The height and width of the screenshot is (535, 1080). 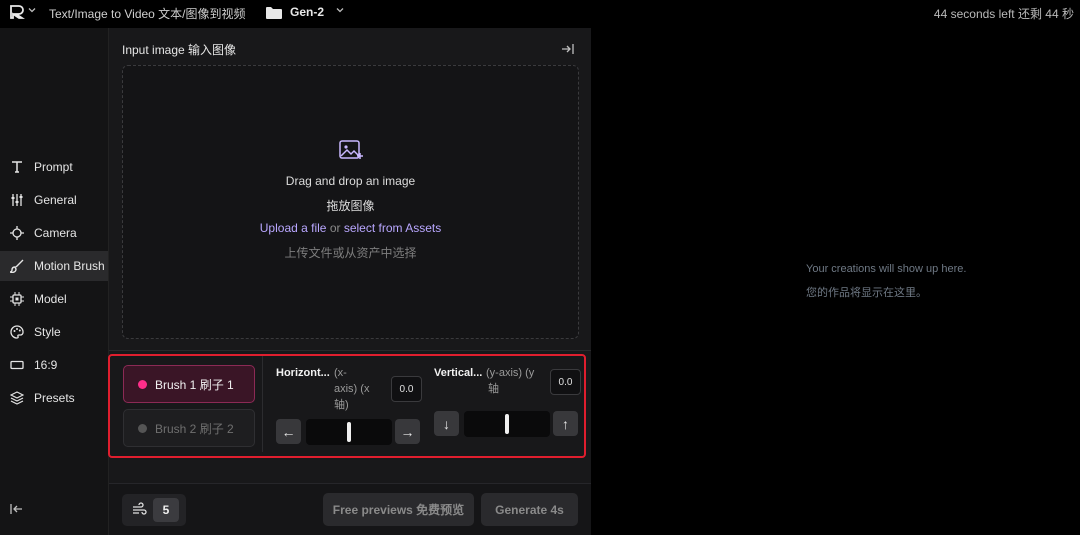 What do you see at coordinates (147, 13) in the screenshot?
I see `breadcrumb: Text/Image to Video 文本/图像到视频` at bounding box center [147, 13].